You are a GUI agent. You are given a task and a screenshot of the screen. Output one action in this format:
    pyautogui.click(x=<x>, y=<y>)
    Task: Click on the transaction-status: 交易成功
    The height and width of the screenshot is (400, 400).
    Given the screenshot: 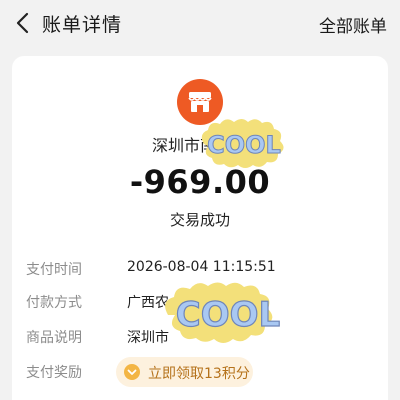 What is the action you would take?
    pyautogui.click(x=199, y=220)
    